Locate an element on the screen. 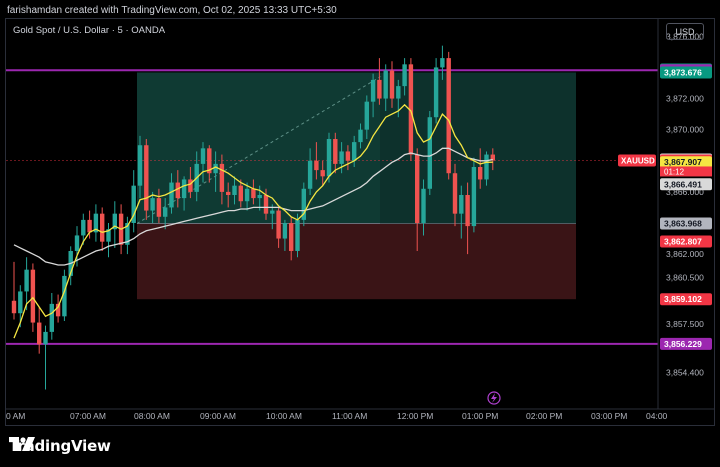 The width and height of the screenshot is (720, 467). time-tick-label: 11:00 AM is located at coordinates (349, 416).